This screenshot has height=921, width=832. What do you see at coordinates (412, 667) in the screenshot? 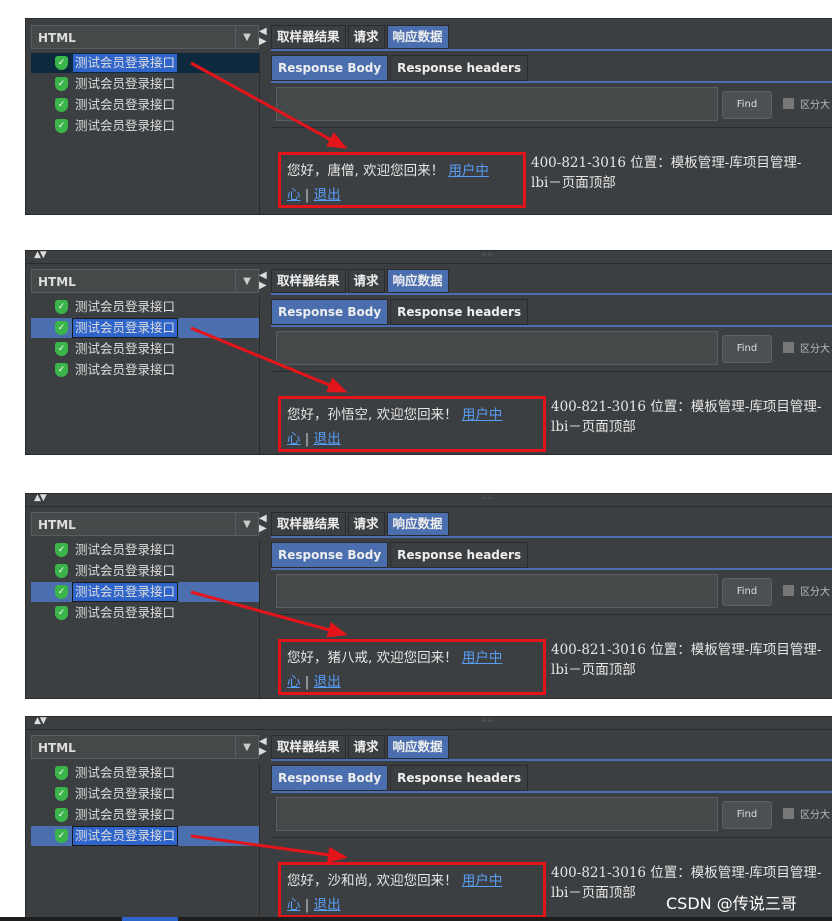
I see `highlight-box: 您好，猪八戒, 欢迎您回来！ 用户中心 | 退出` at bounding box center [412, 667].